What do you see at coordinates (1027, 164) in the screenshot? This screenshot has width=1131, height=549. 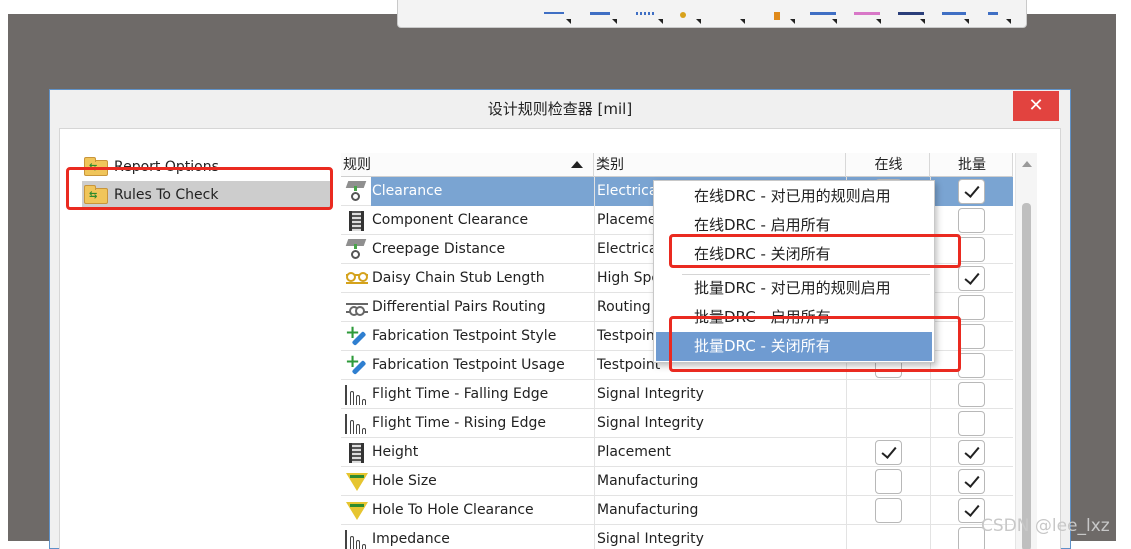 I see `scroll-up-icon` at bounding box center [1027, 164].